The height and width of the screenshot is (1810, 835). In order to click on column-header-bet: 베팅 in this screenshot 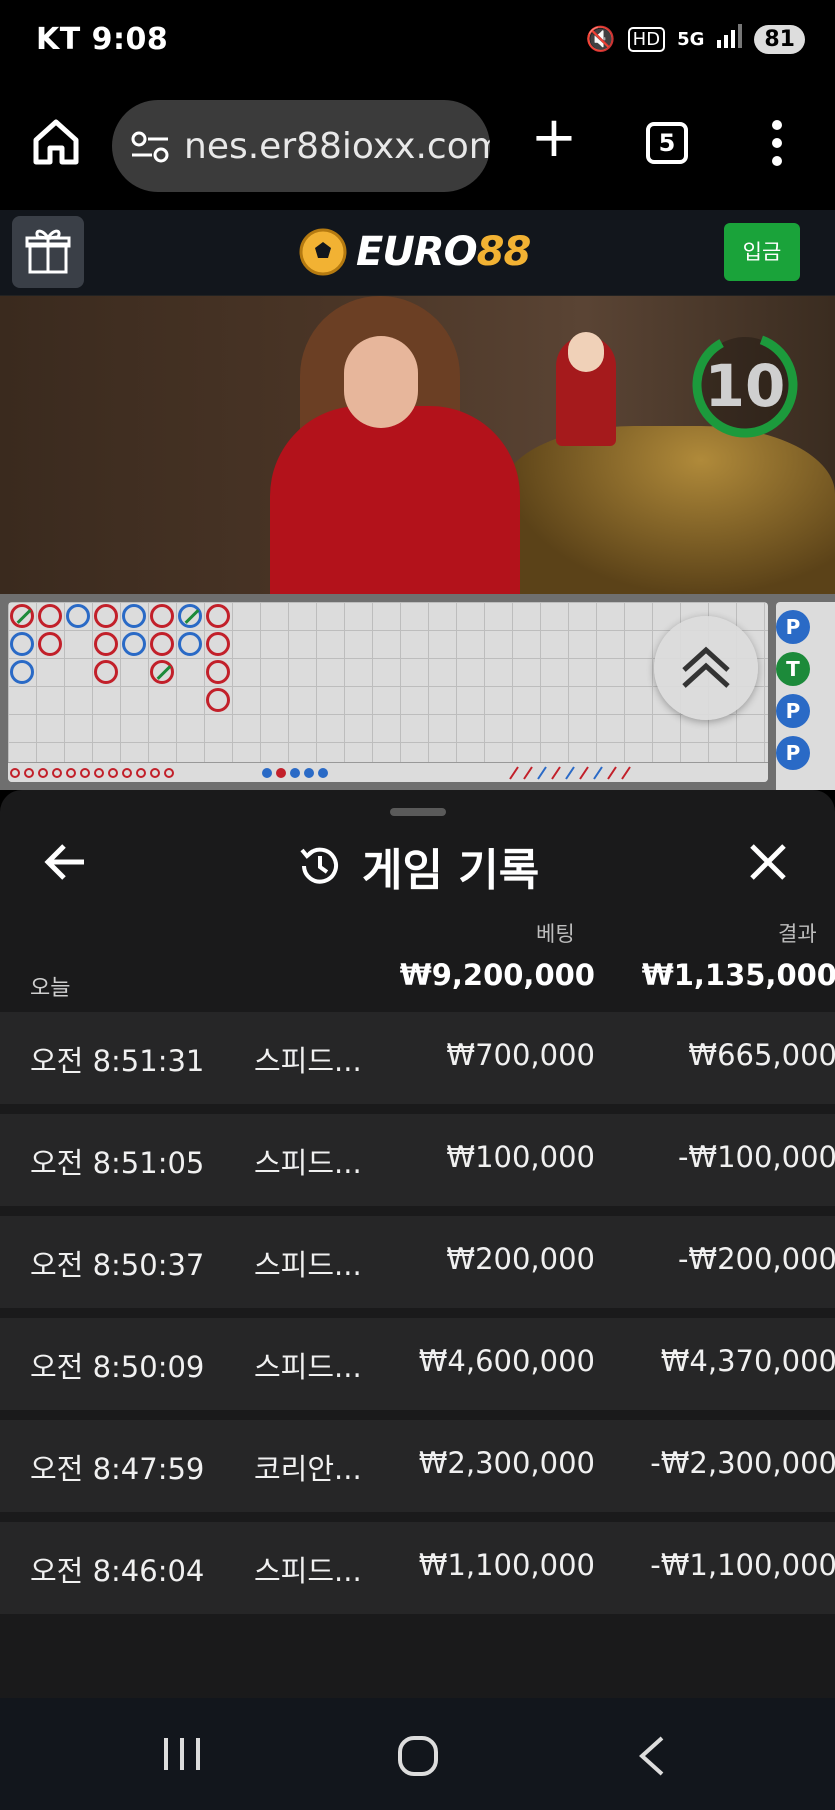, I will do `click(555, 934)`.